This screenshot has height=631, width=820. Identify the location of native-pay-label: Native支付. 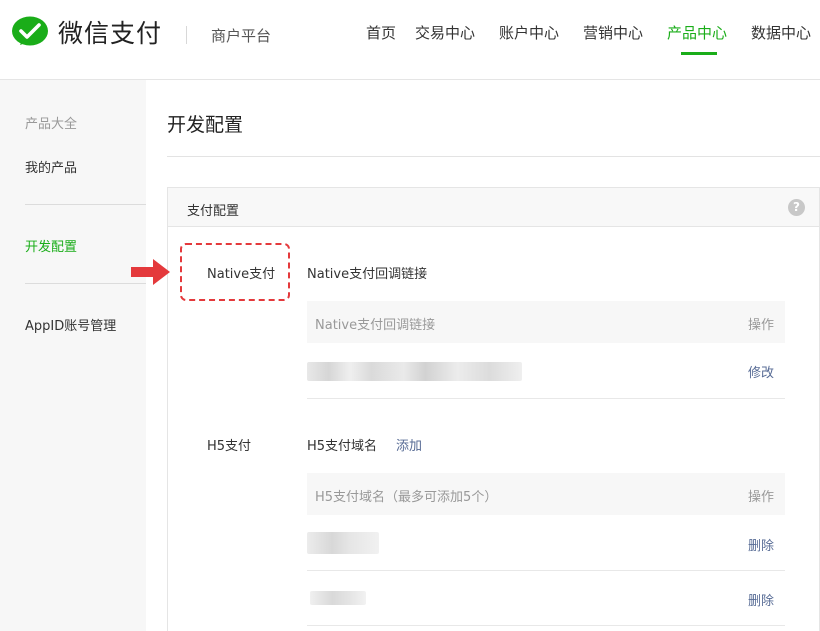
(241, 274).